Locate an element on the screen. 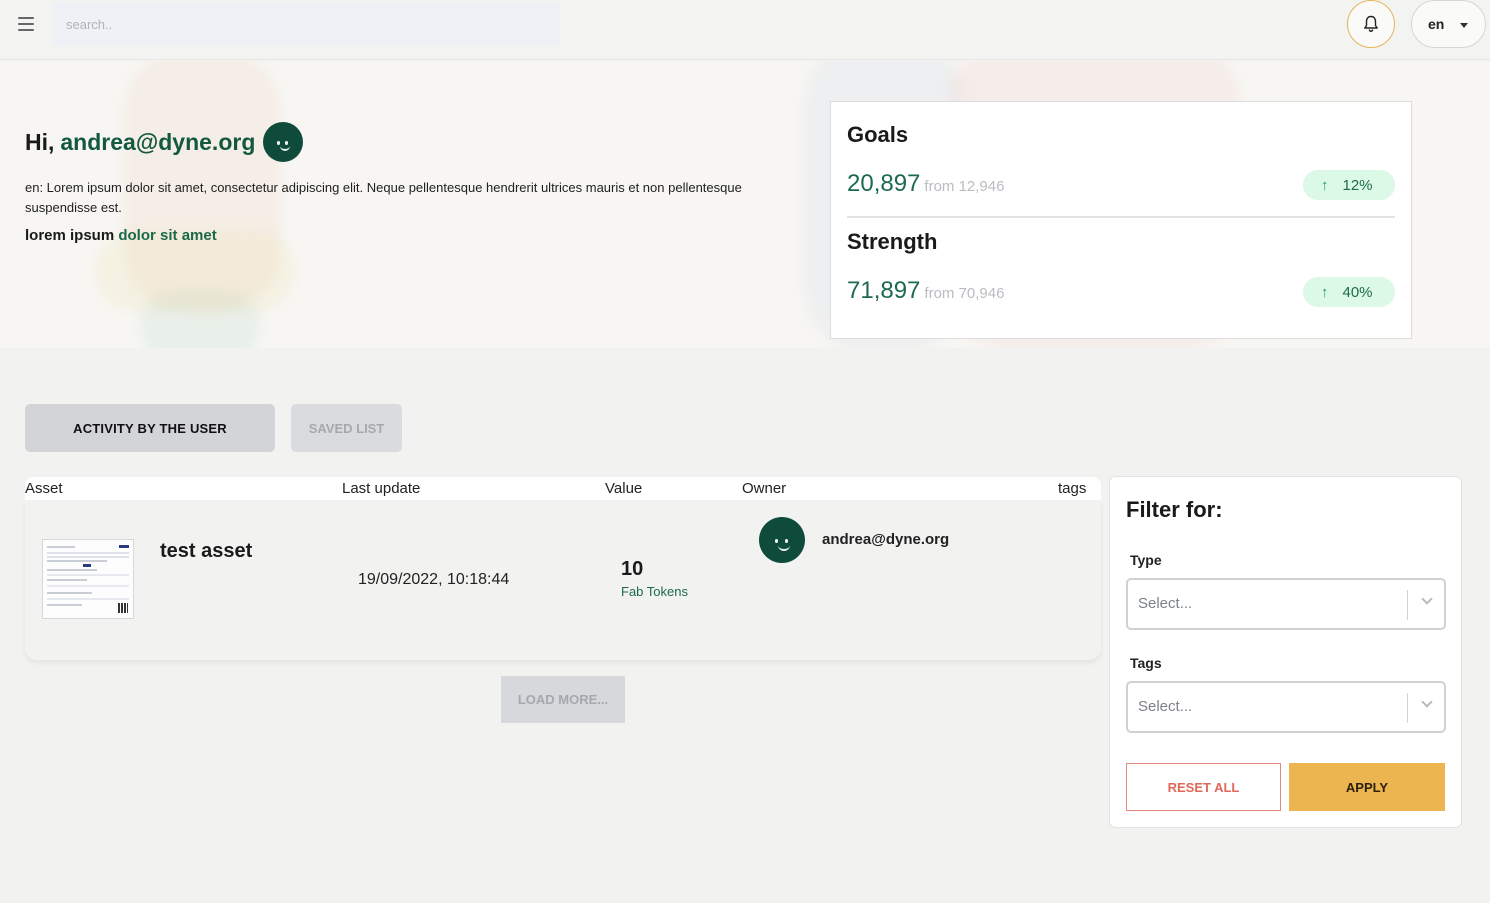  stat-label: Strength is located at coordinates (892, 241).